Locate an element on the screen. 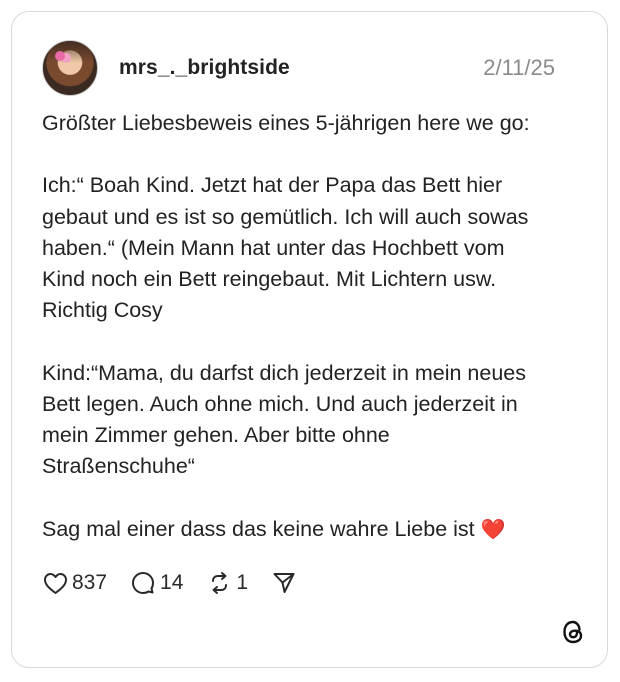 This screenshot has height=682, width=620. repost-button: 1 is located at coordinates (227, 583).